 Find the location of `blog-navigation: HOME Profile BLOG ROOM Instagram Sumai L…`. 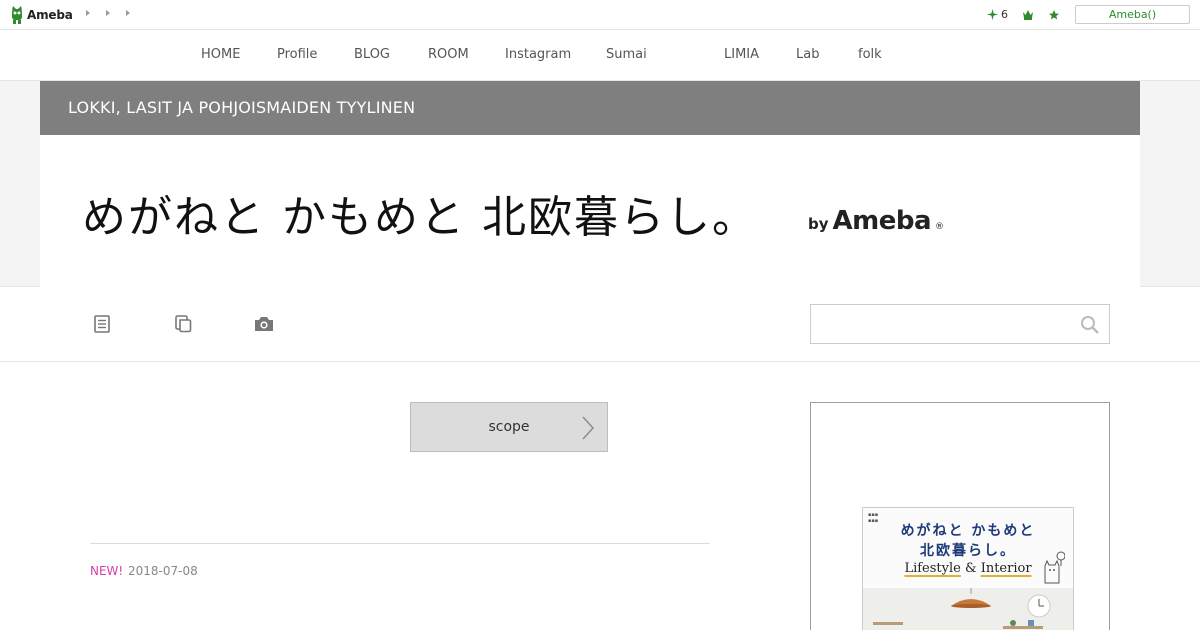

blog-navigation: HOME Profile BLOG ROOM Instagram Sumai L… is located at coordinates (600, 55).